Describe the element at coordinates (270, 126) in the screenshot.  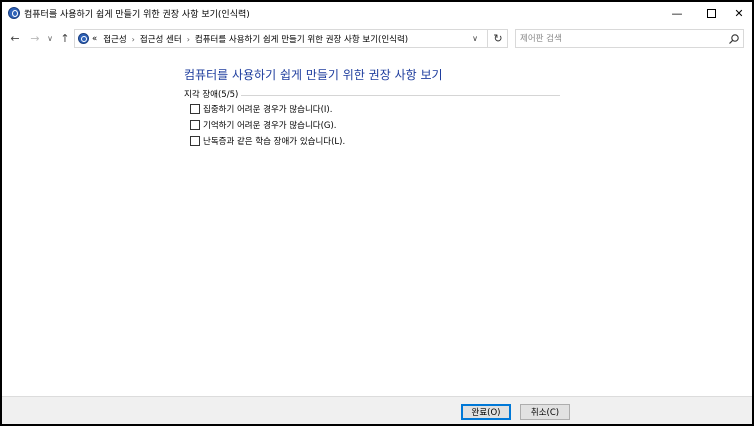
I see `option-label: 기억하기 어려운 경우가 많습니다(G).` at that location.